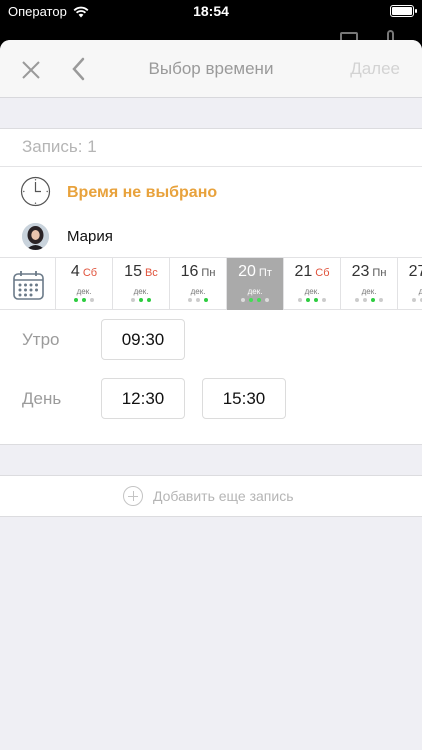 The image size is (422, 750). I want to click on time-slot-0930: 09:30, so click(143, 339).